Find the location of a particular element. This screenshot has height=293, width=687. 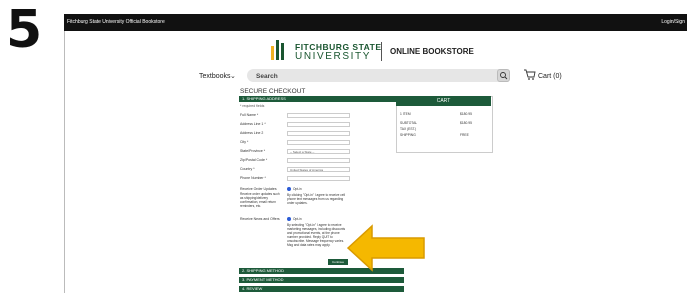

textbooks-menu: Textbooks is located at coordinates (215, 76).